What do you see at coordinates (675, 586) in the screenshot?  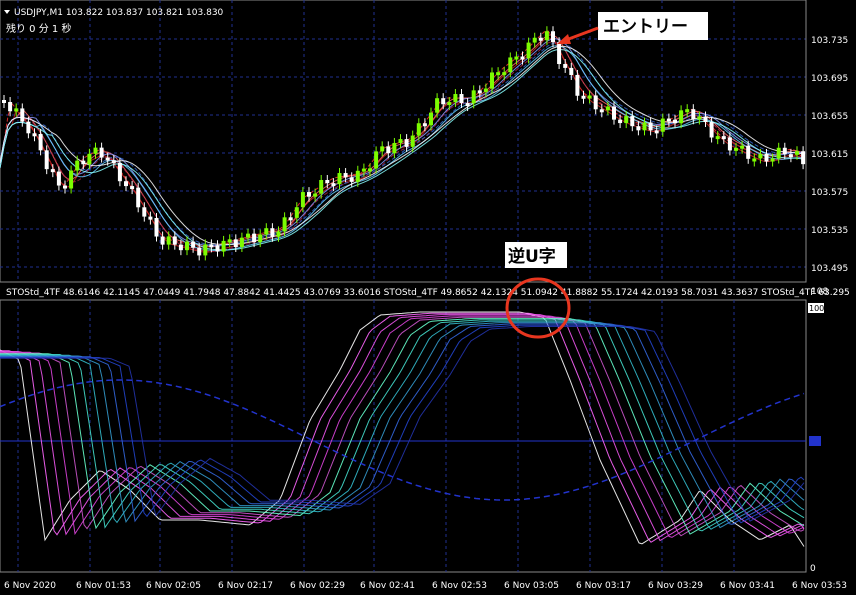 I see `time-tick: 6 Nov 03:29` at bounding box center [675, 586].